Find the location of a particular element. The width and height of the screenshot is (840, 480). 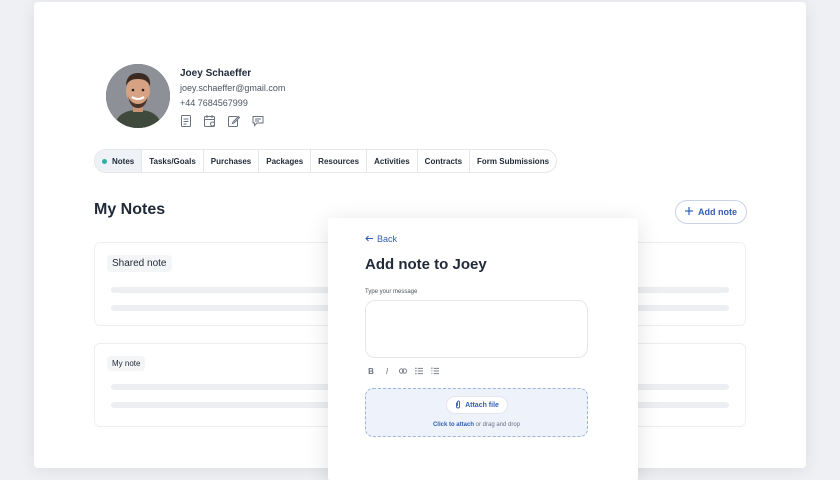

click-to-attach-link: Click to attach is located at coordinates (453, 425).